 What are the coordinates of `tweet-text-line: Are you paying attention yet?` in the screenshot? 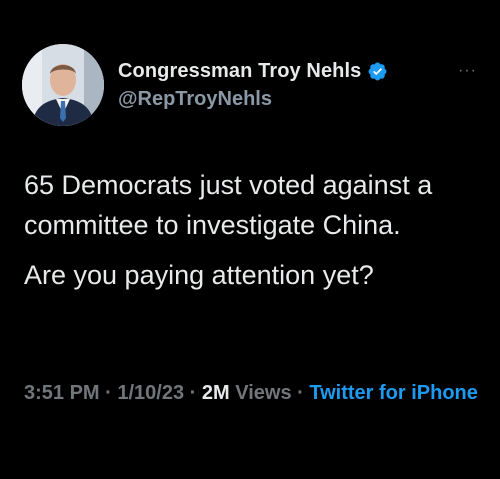 It's located at (199, 275).